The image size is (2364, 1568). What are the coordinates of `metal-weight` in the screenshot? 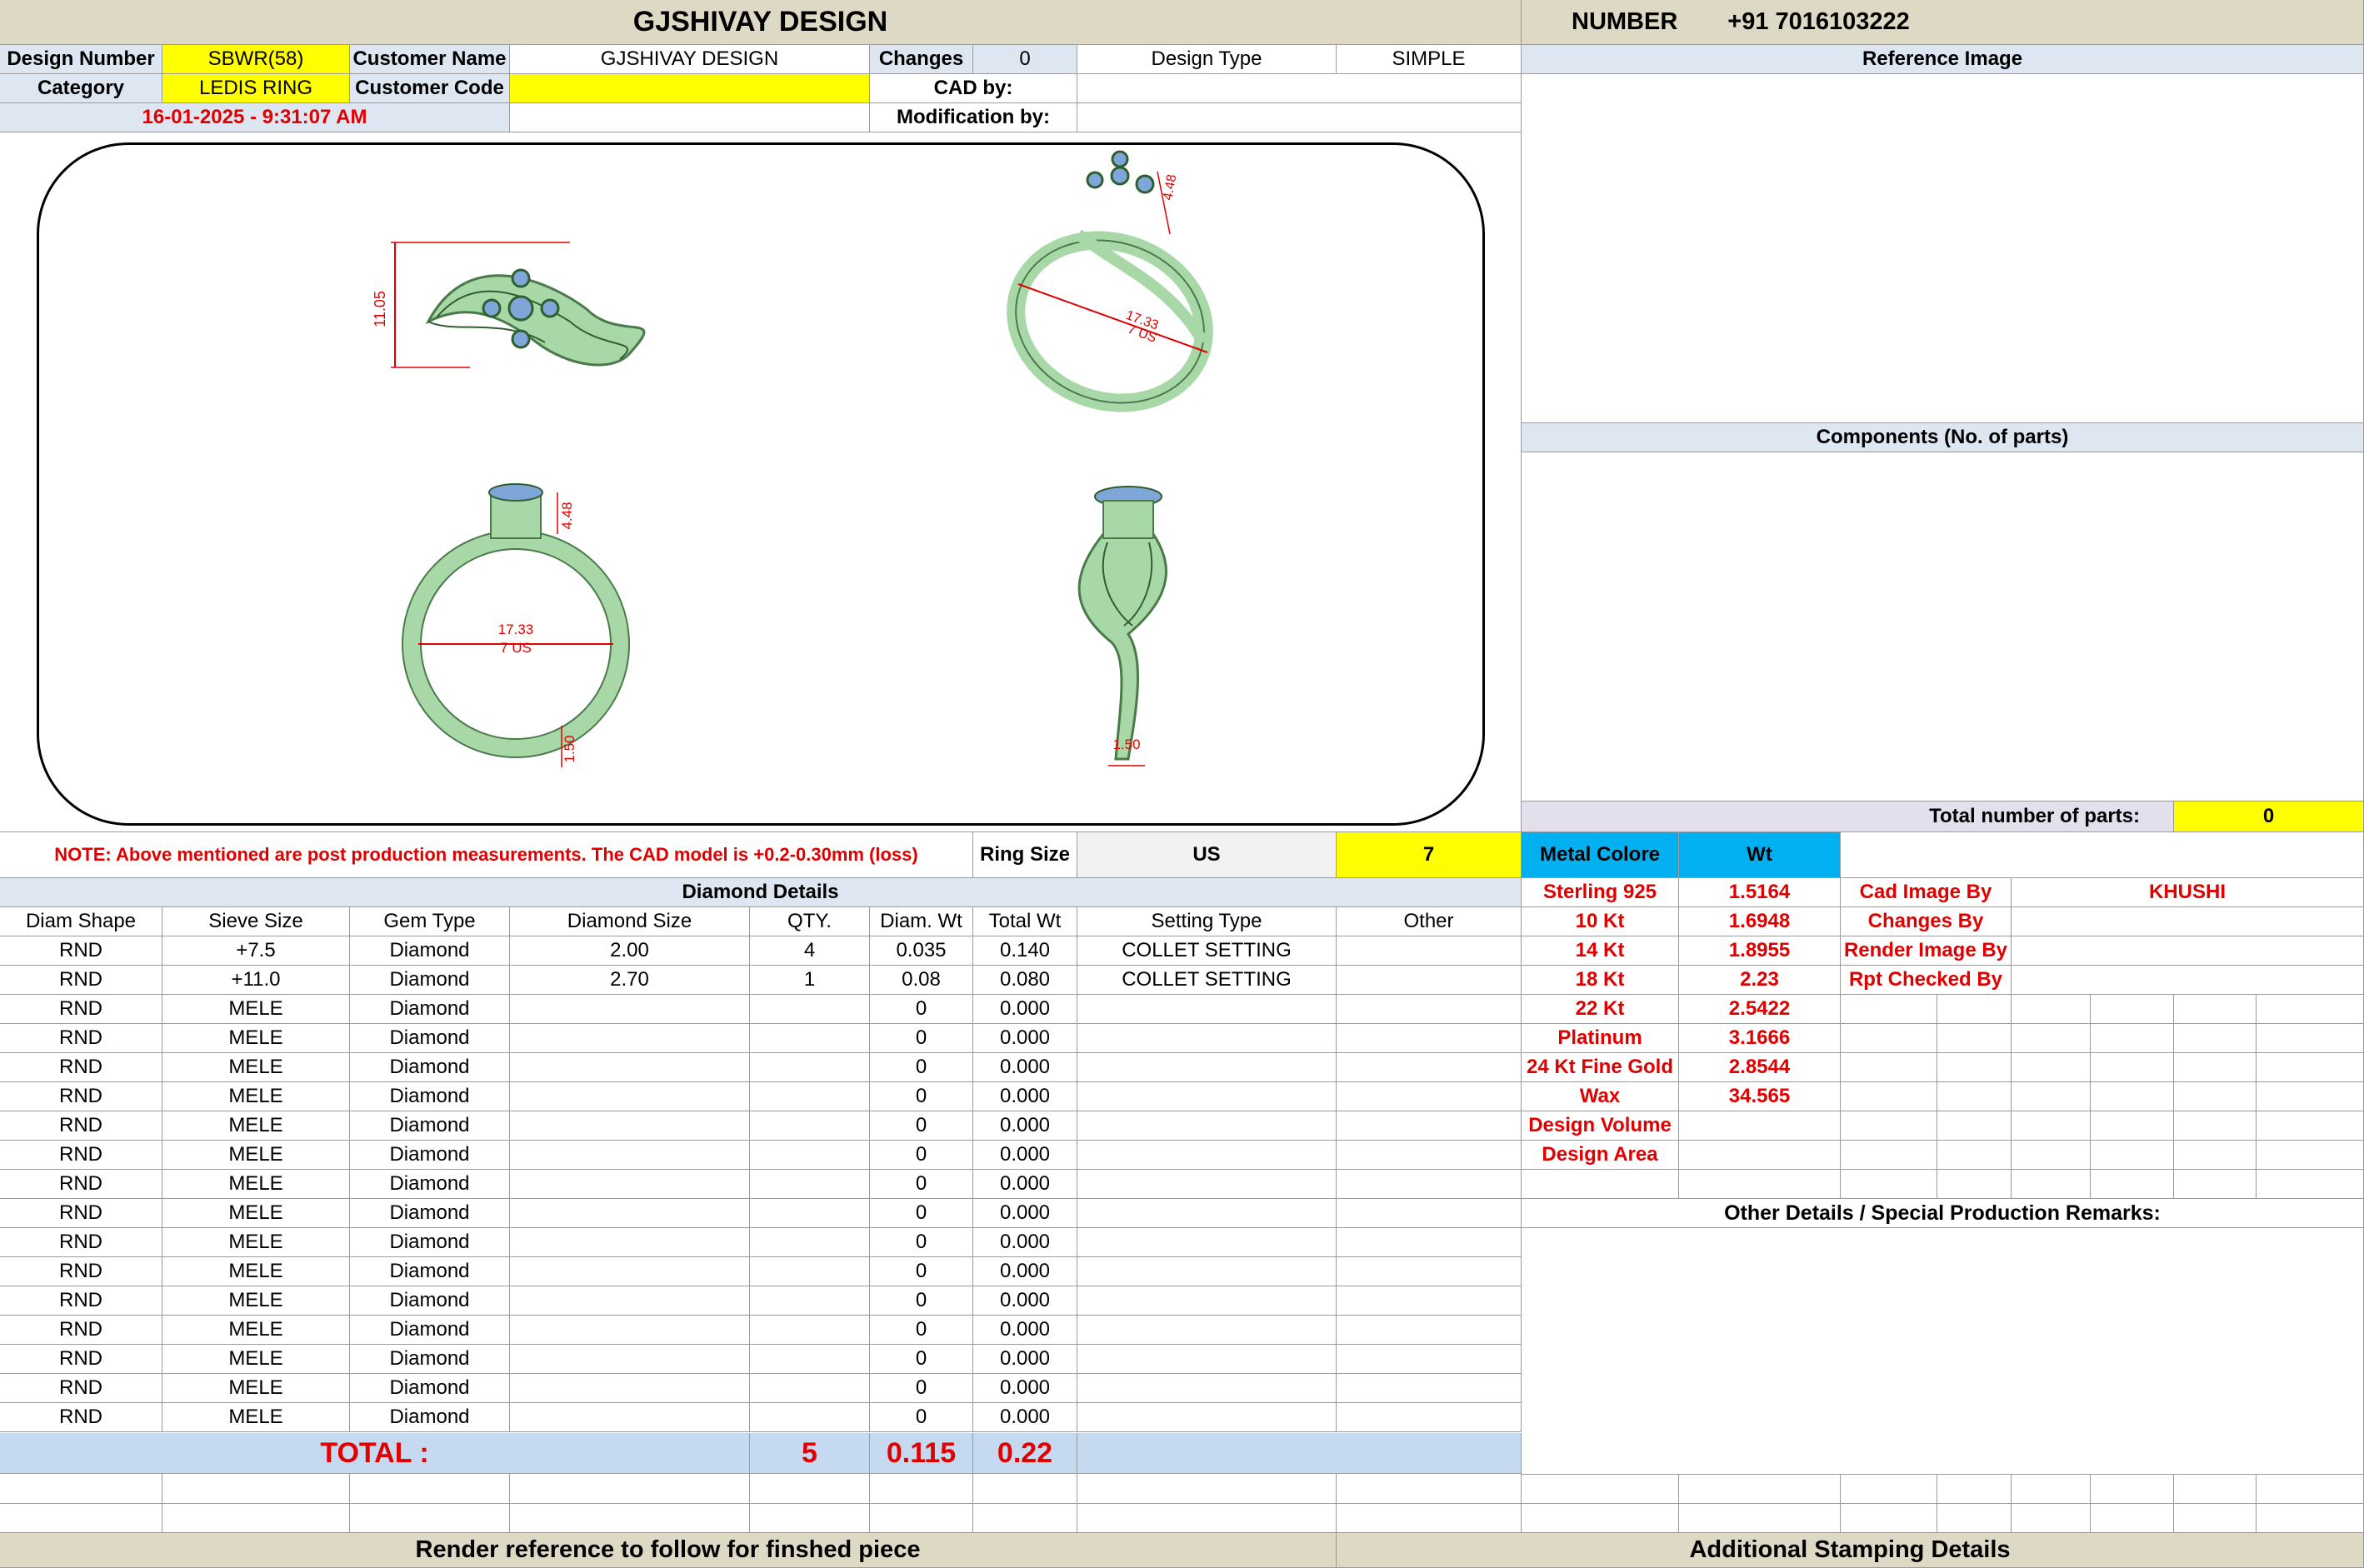 It's located at (1760, 1126).